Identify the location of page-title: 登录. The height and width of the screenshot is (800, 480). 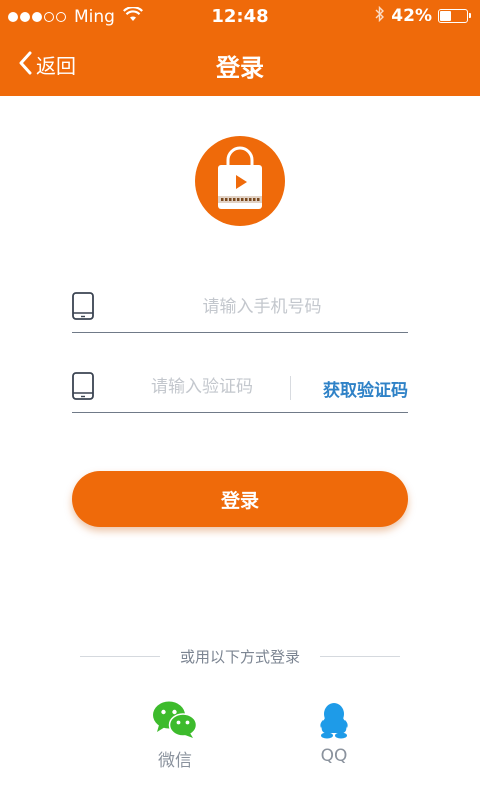
(240, 68).